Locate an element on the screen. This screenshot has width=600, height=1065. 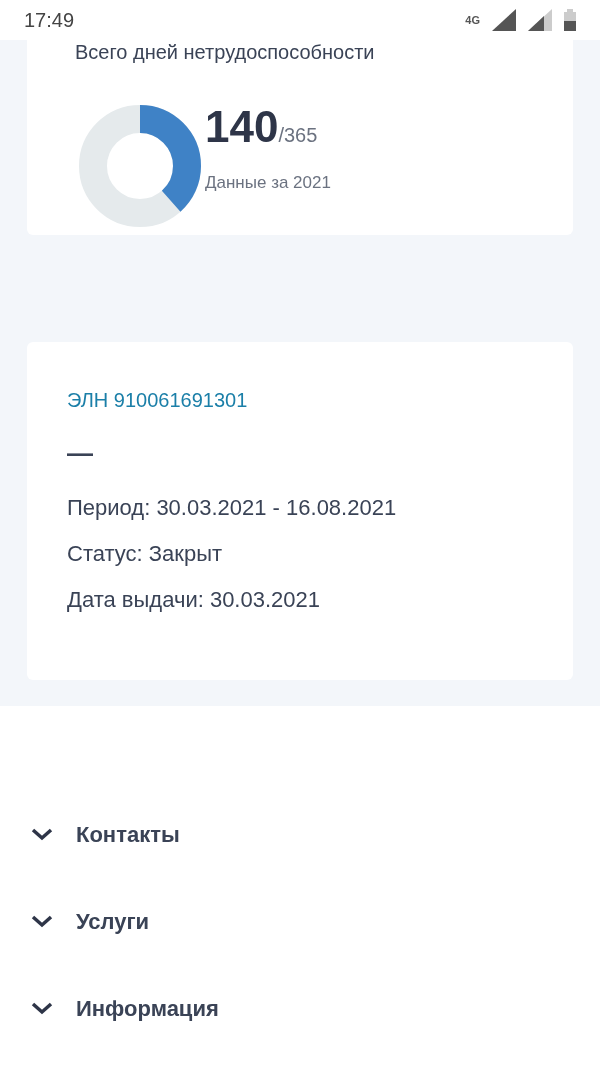
menu-label: Услуги is located at coordinates (113, 921).